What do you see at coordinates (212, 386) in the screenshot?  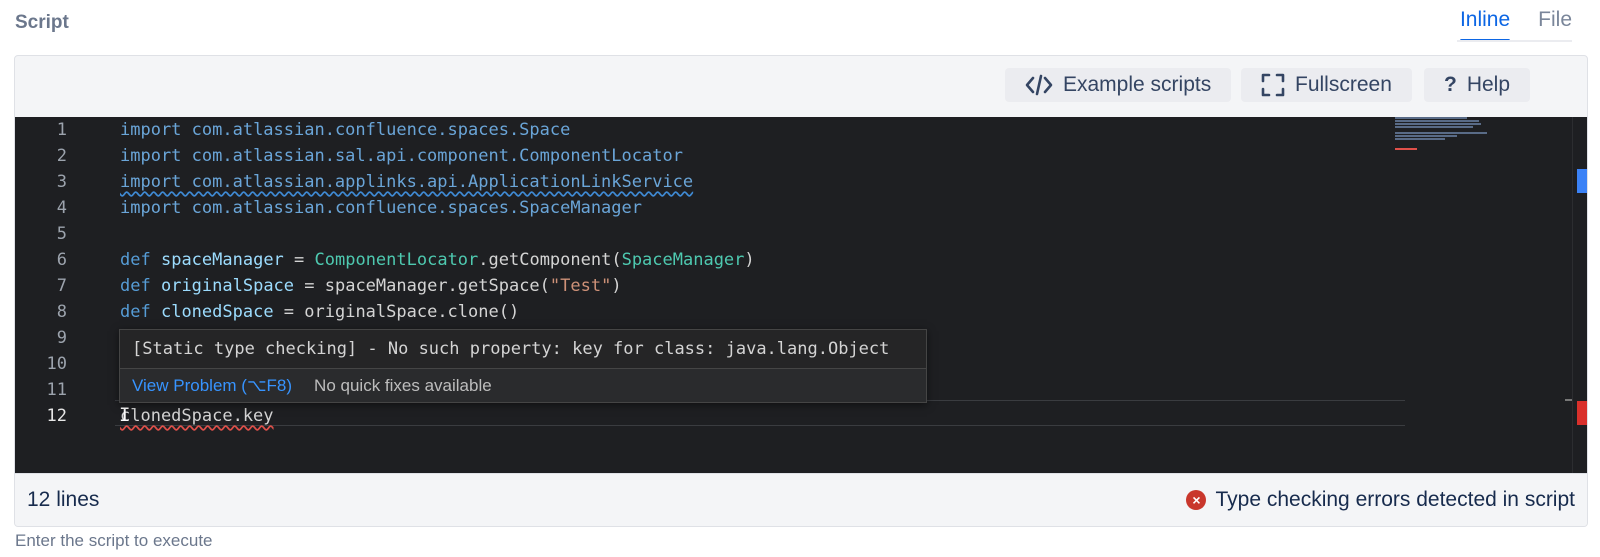 I see `view-problem-link: View Problem (⌥F8)` at bounding box center [212, 386].